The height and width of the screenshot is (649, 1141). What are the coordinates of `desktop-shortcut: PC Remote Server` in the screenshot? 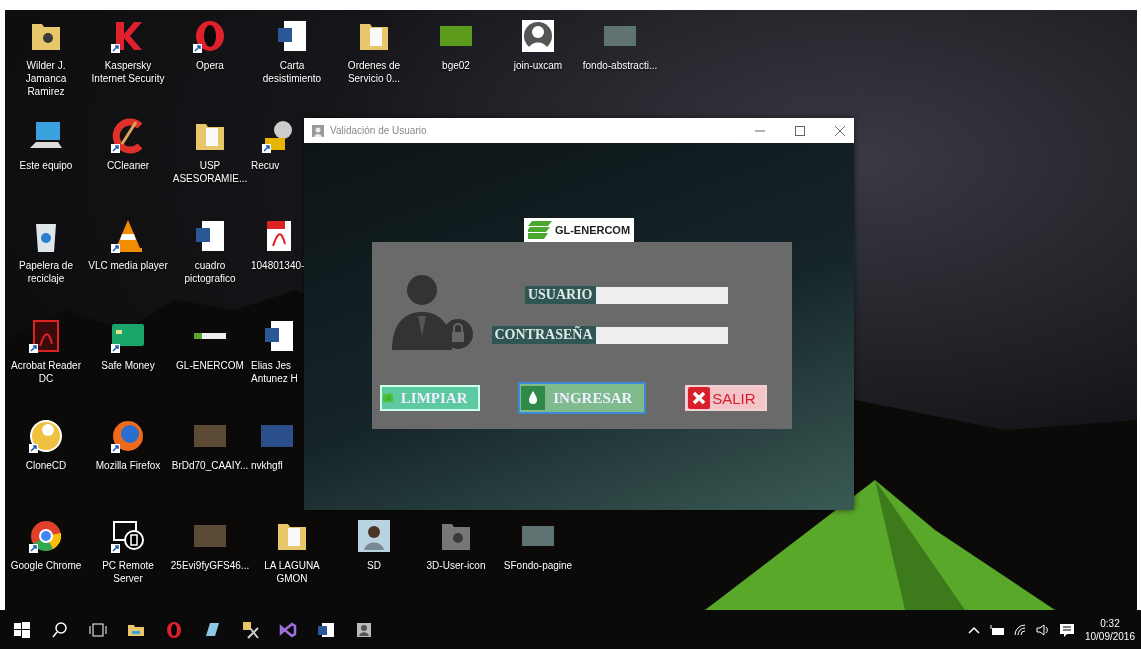 It's located at (128, 563).